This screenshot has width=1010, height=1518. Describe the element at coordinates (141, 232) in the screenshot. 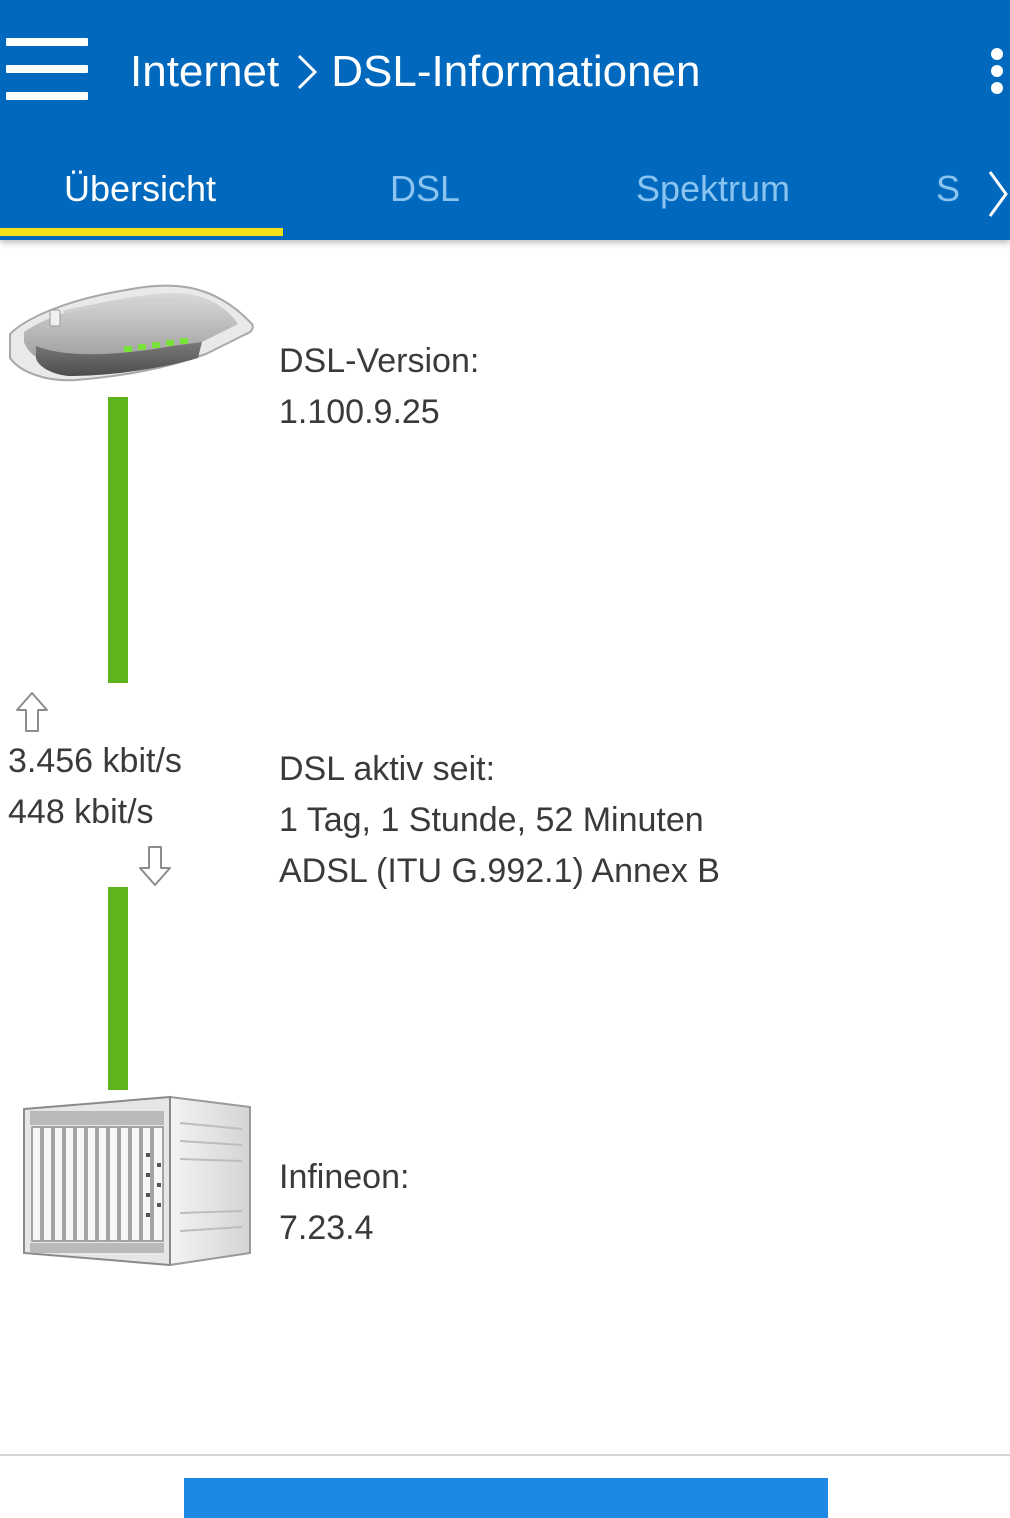

I see `active-tab-indicator` at that location.